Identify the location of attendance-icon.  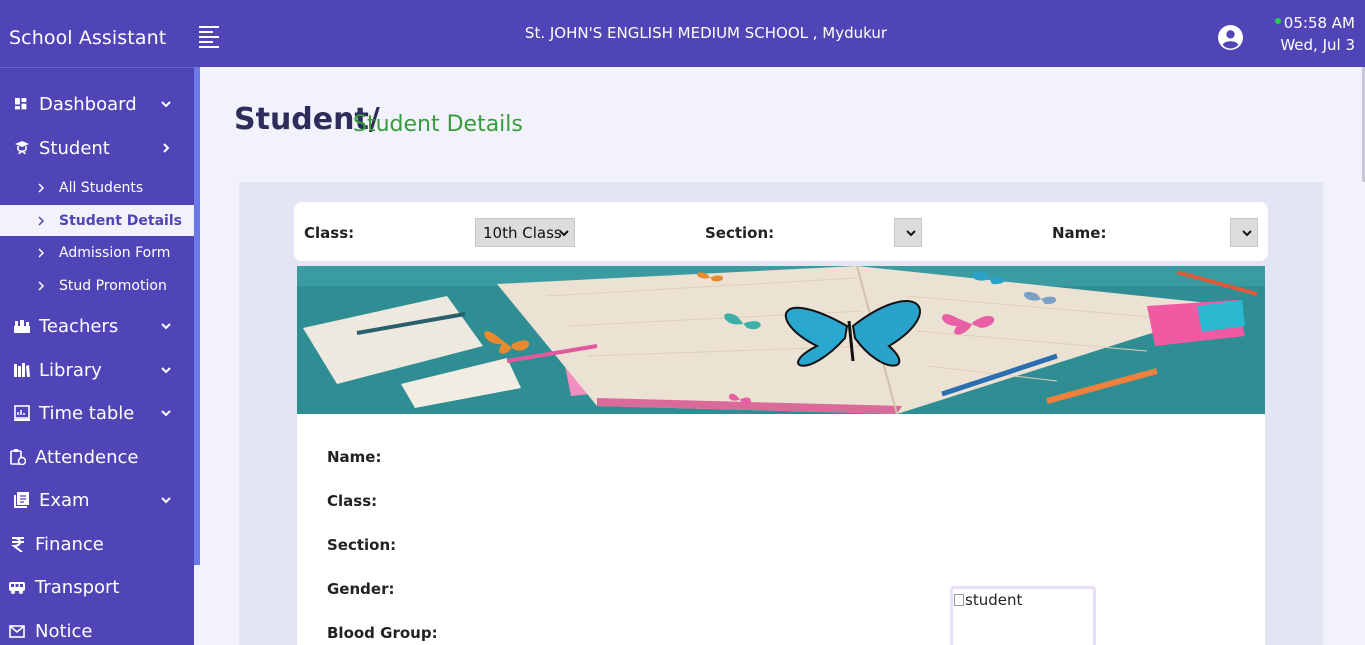
(18, 457).